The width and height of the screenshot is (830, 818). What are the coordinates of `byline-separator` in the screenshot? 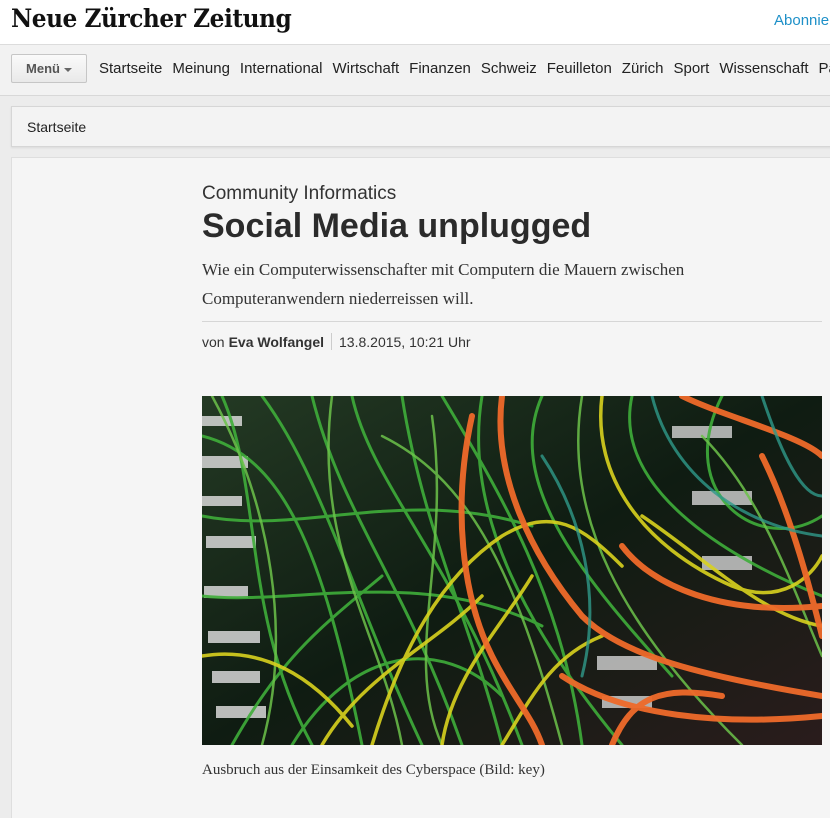 It's located at (332, 341).